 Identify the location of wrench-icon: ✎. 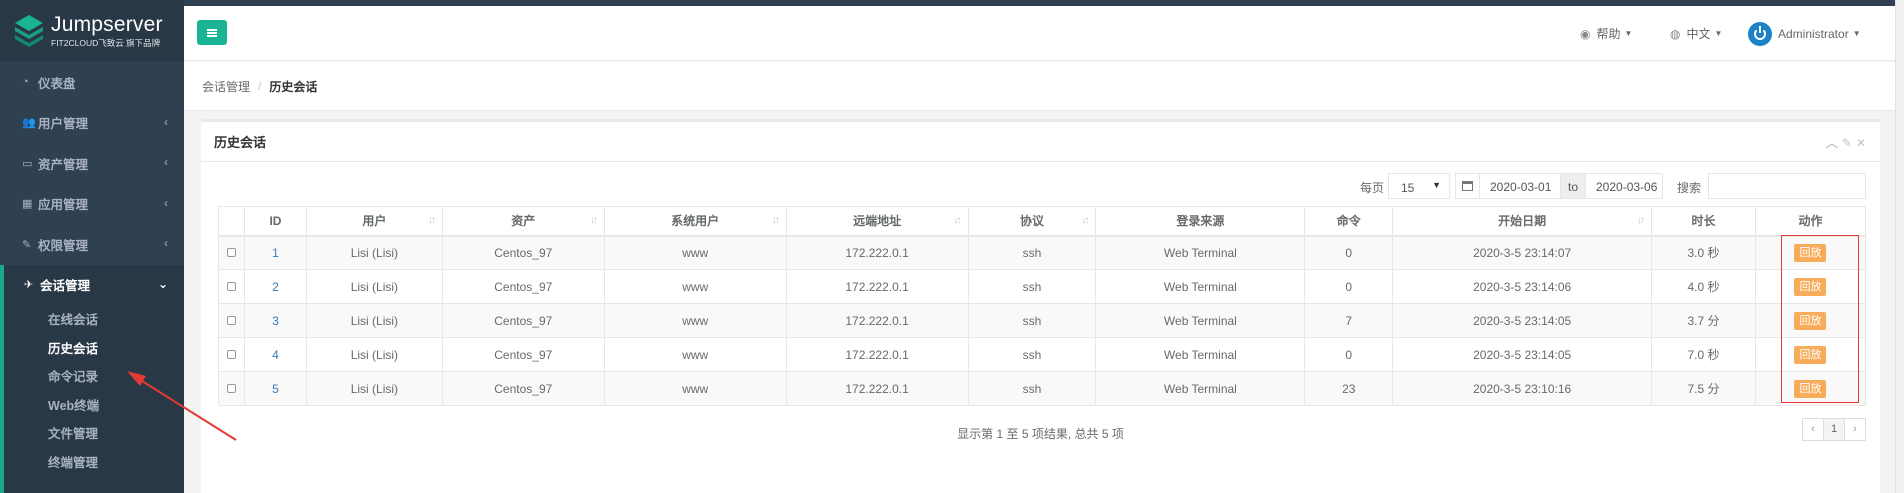
(1849, 143).